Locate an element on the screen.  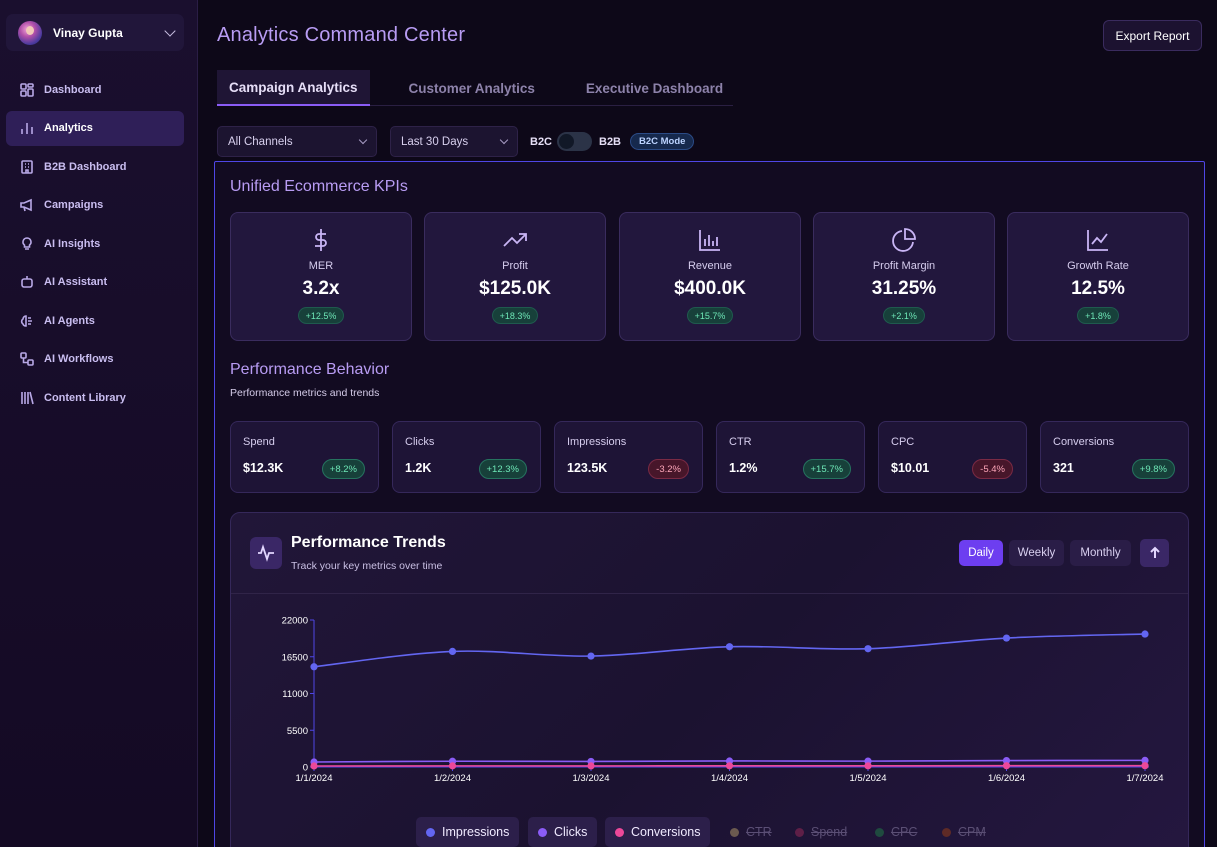
pie-chart-icon is located at coordinates (904, 240).